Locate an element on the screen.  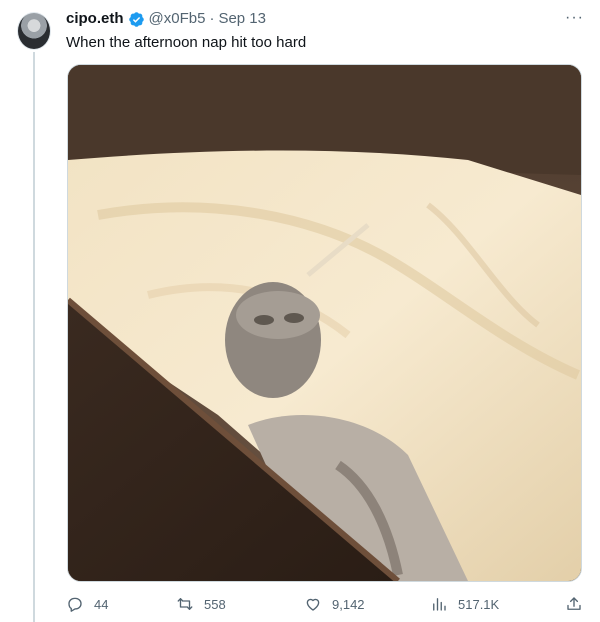
thread-line is located at coordinates (34, 337).